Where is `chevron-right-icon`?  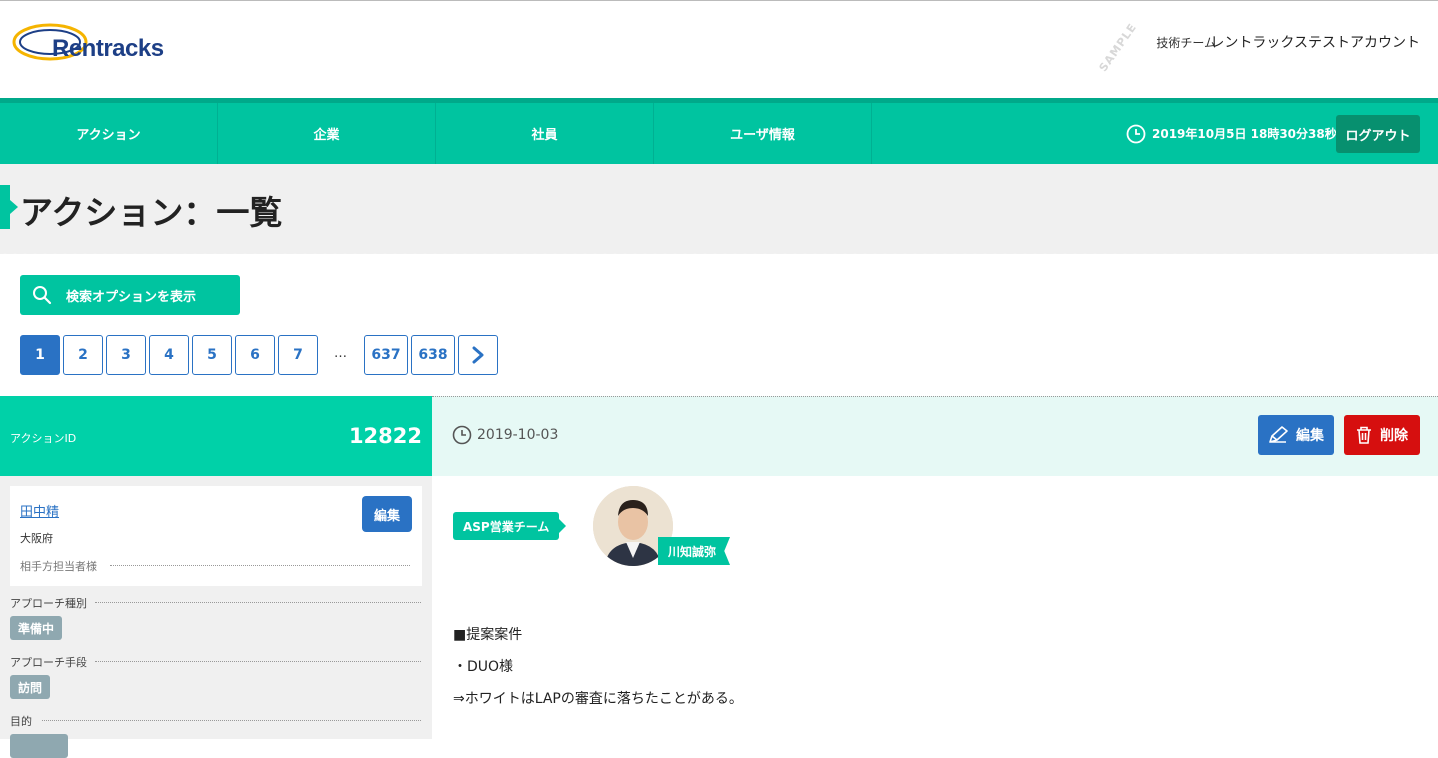
chevron-right-icon is located at coordinates (478, 355).